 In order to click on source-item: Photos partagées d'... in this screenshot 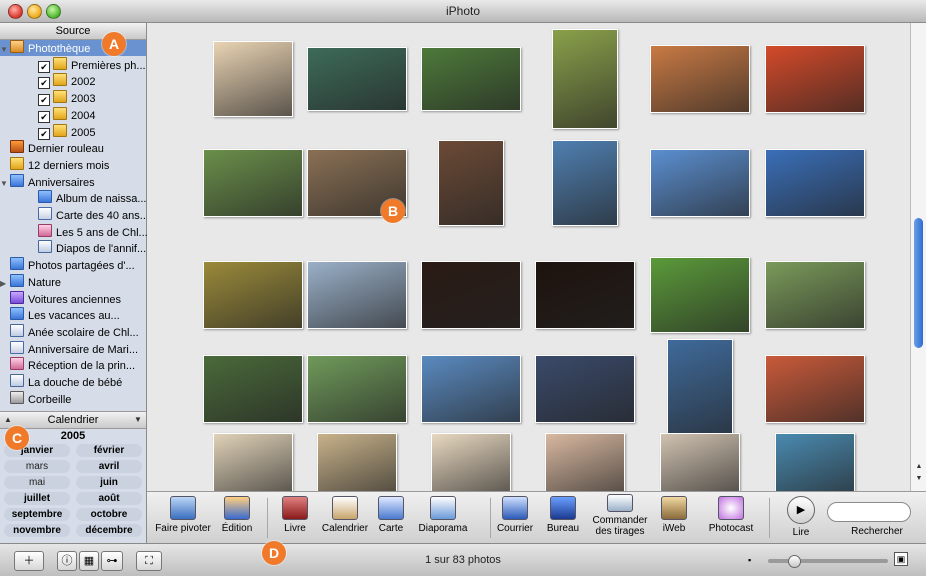, I will do `click(73, 265)`.